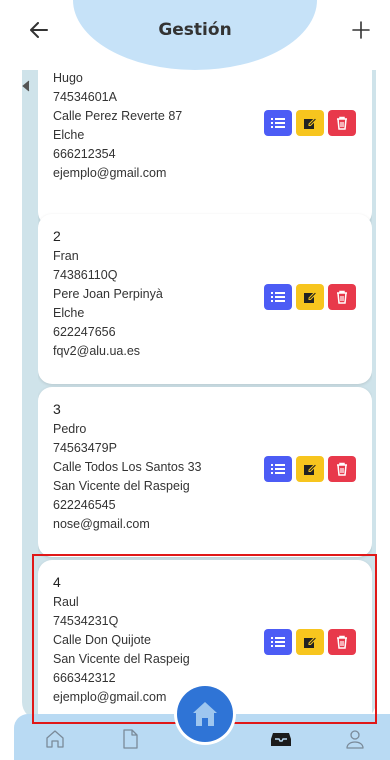 The width and height of the screenshot is (390, 760). I want to click on card-dni: 74534231Q, so click(86, 621).